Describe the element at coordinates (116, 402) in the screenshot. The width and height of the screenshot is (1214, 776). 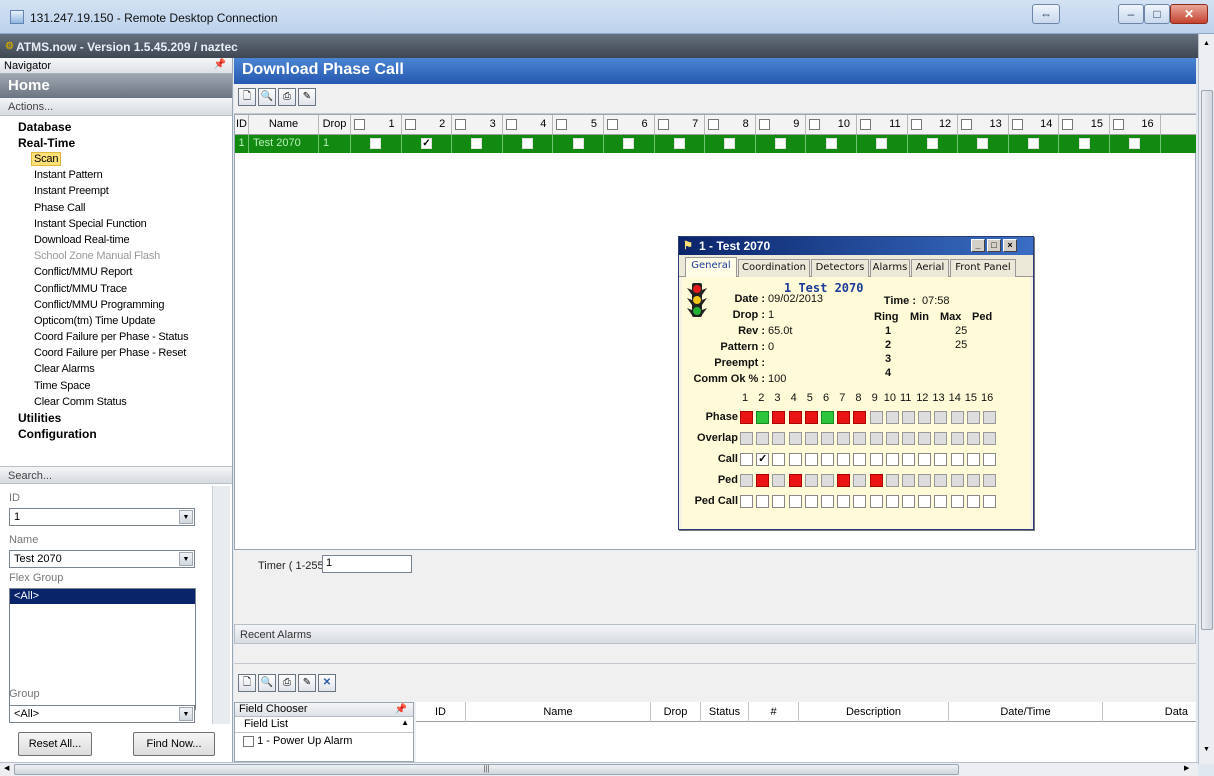
I see `menu-item-clear-comm: Clear Comm Status` at that location.